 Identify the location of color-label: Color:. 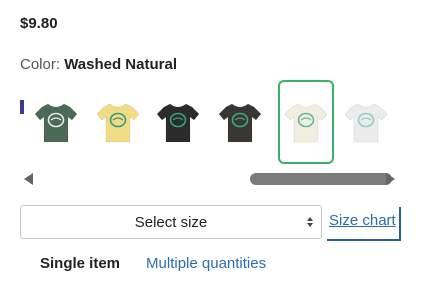
(40, 64).